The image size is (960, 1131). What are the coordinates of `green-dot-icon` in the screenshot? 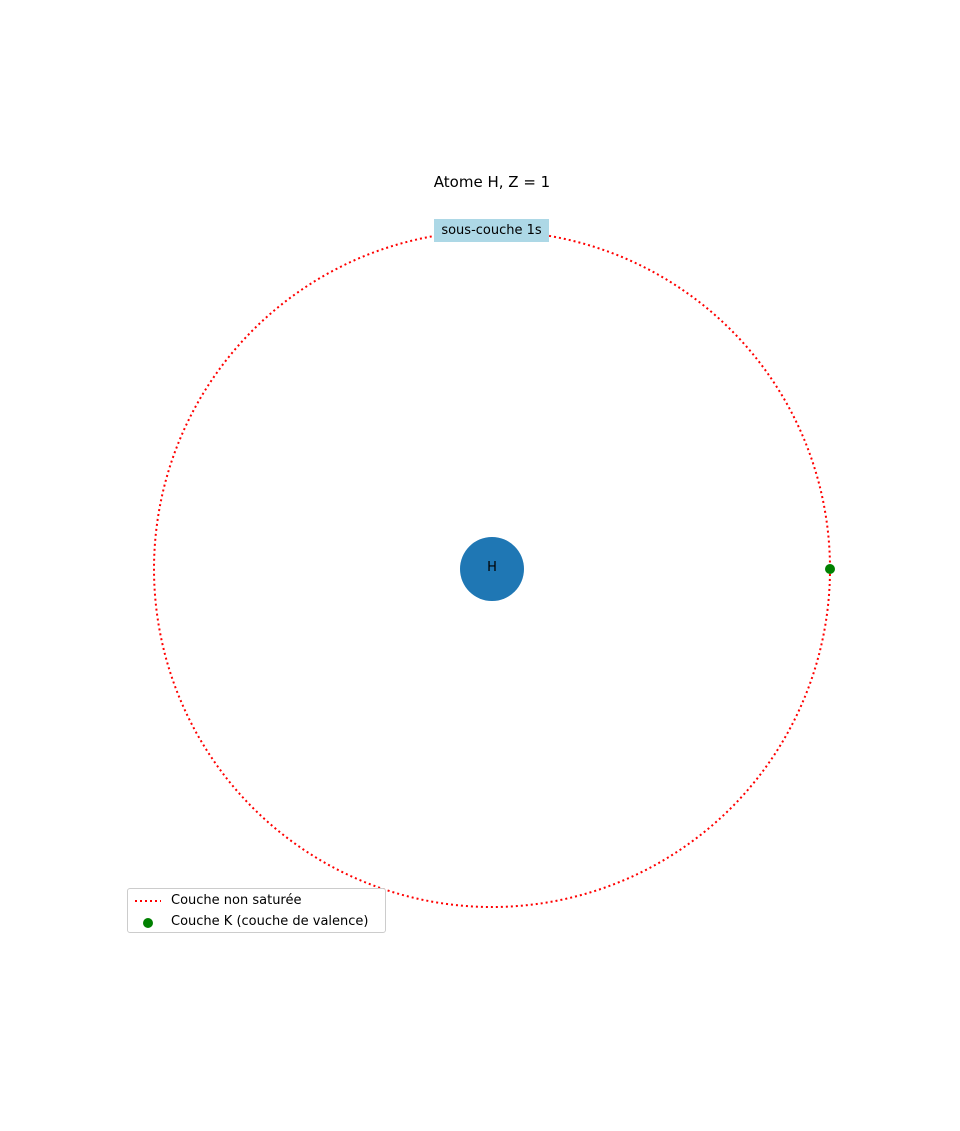 It's located at (148, 923).